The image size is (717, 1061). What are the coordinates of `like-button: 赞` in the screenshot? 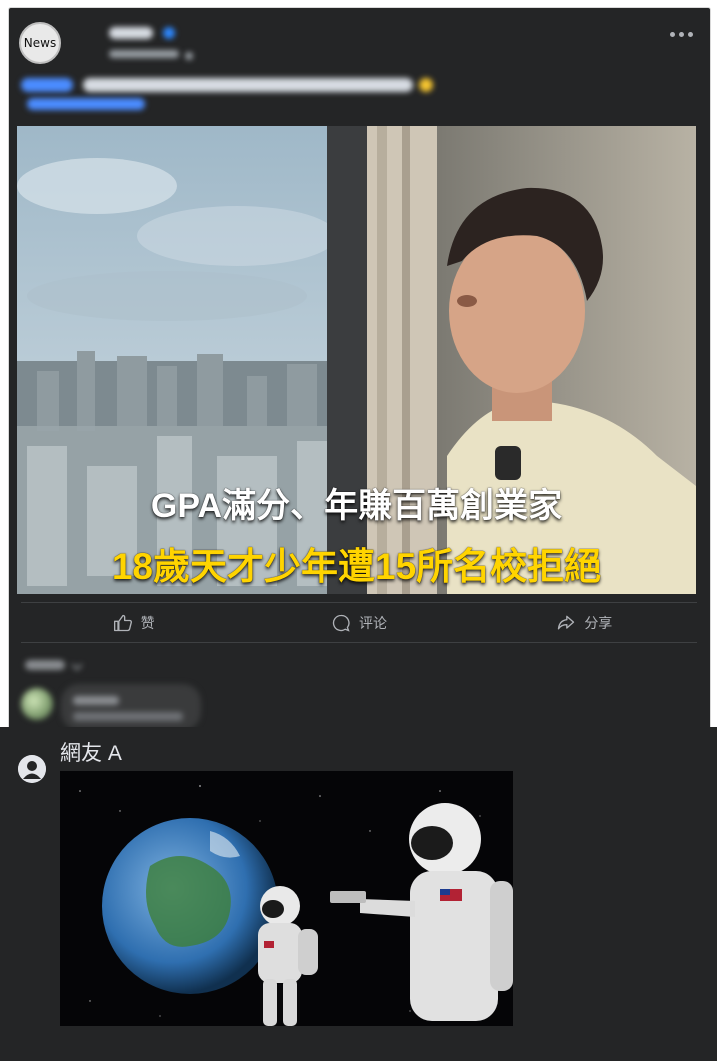 It's located at (133, 623).